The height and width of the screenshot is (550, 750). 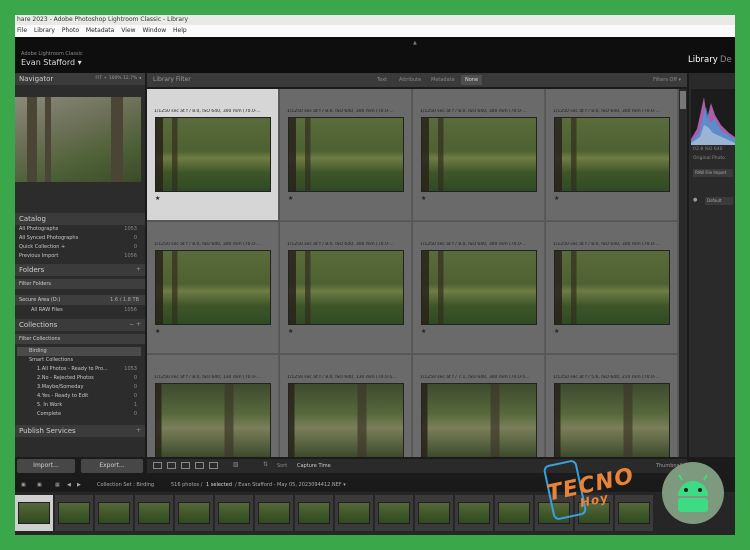 What do you see at coordinates (79, 247) in the screenshot?
I see `catalog-item-quick-collection: Quick Collection +0` at bounding box center [79, 247].